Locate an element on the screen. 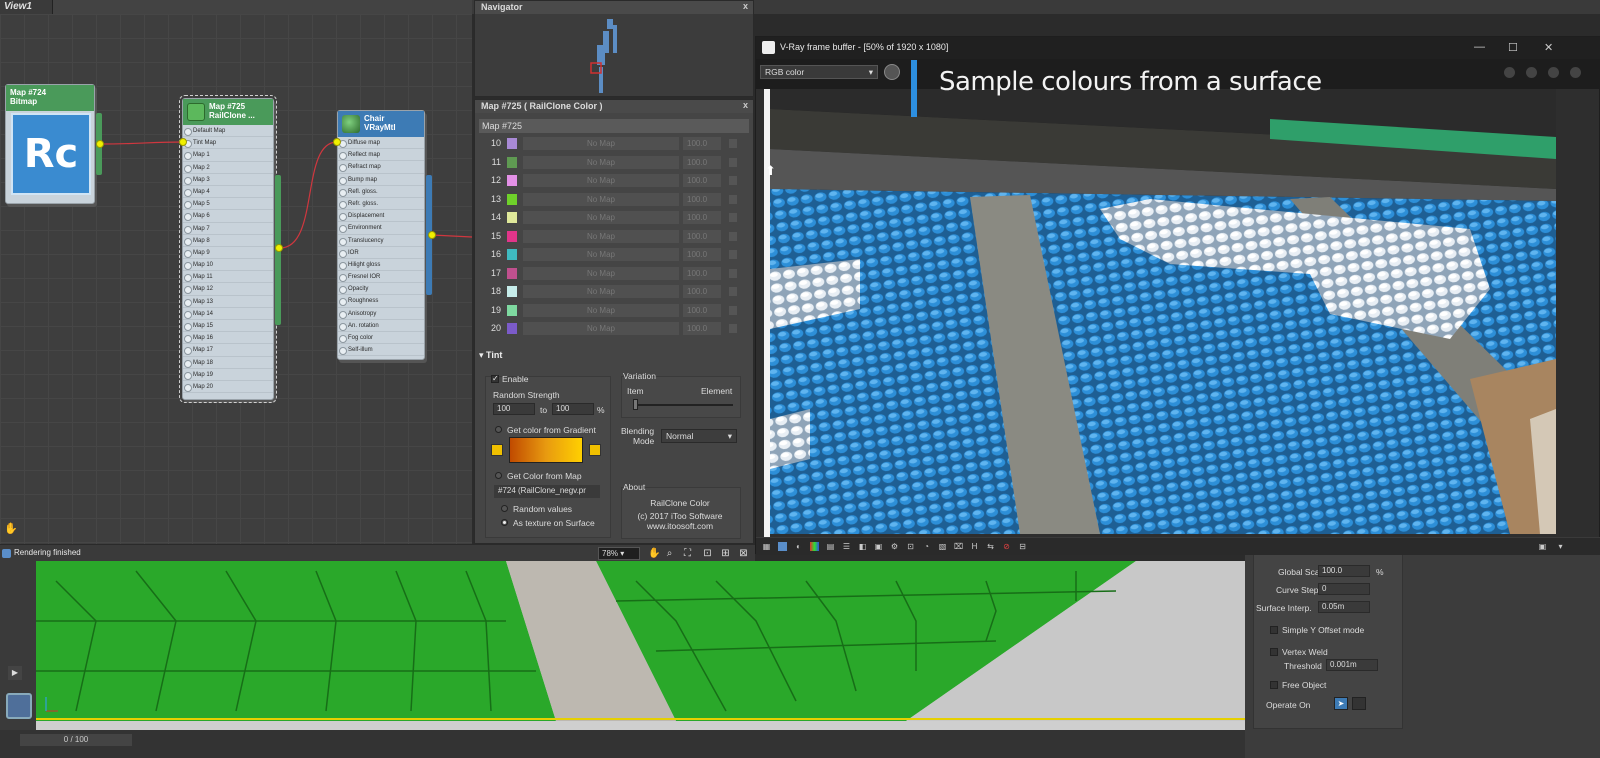  bitmap-node: Map #724 Bitmap Rc is located at coordinates (53, 144).